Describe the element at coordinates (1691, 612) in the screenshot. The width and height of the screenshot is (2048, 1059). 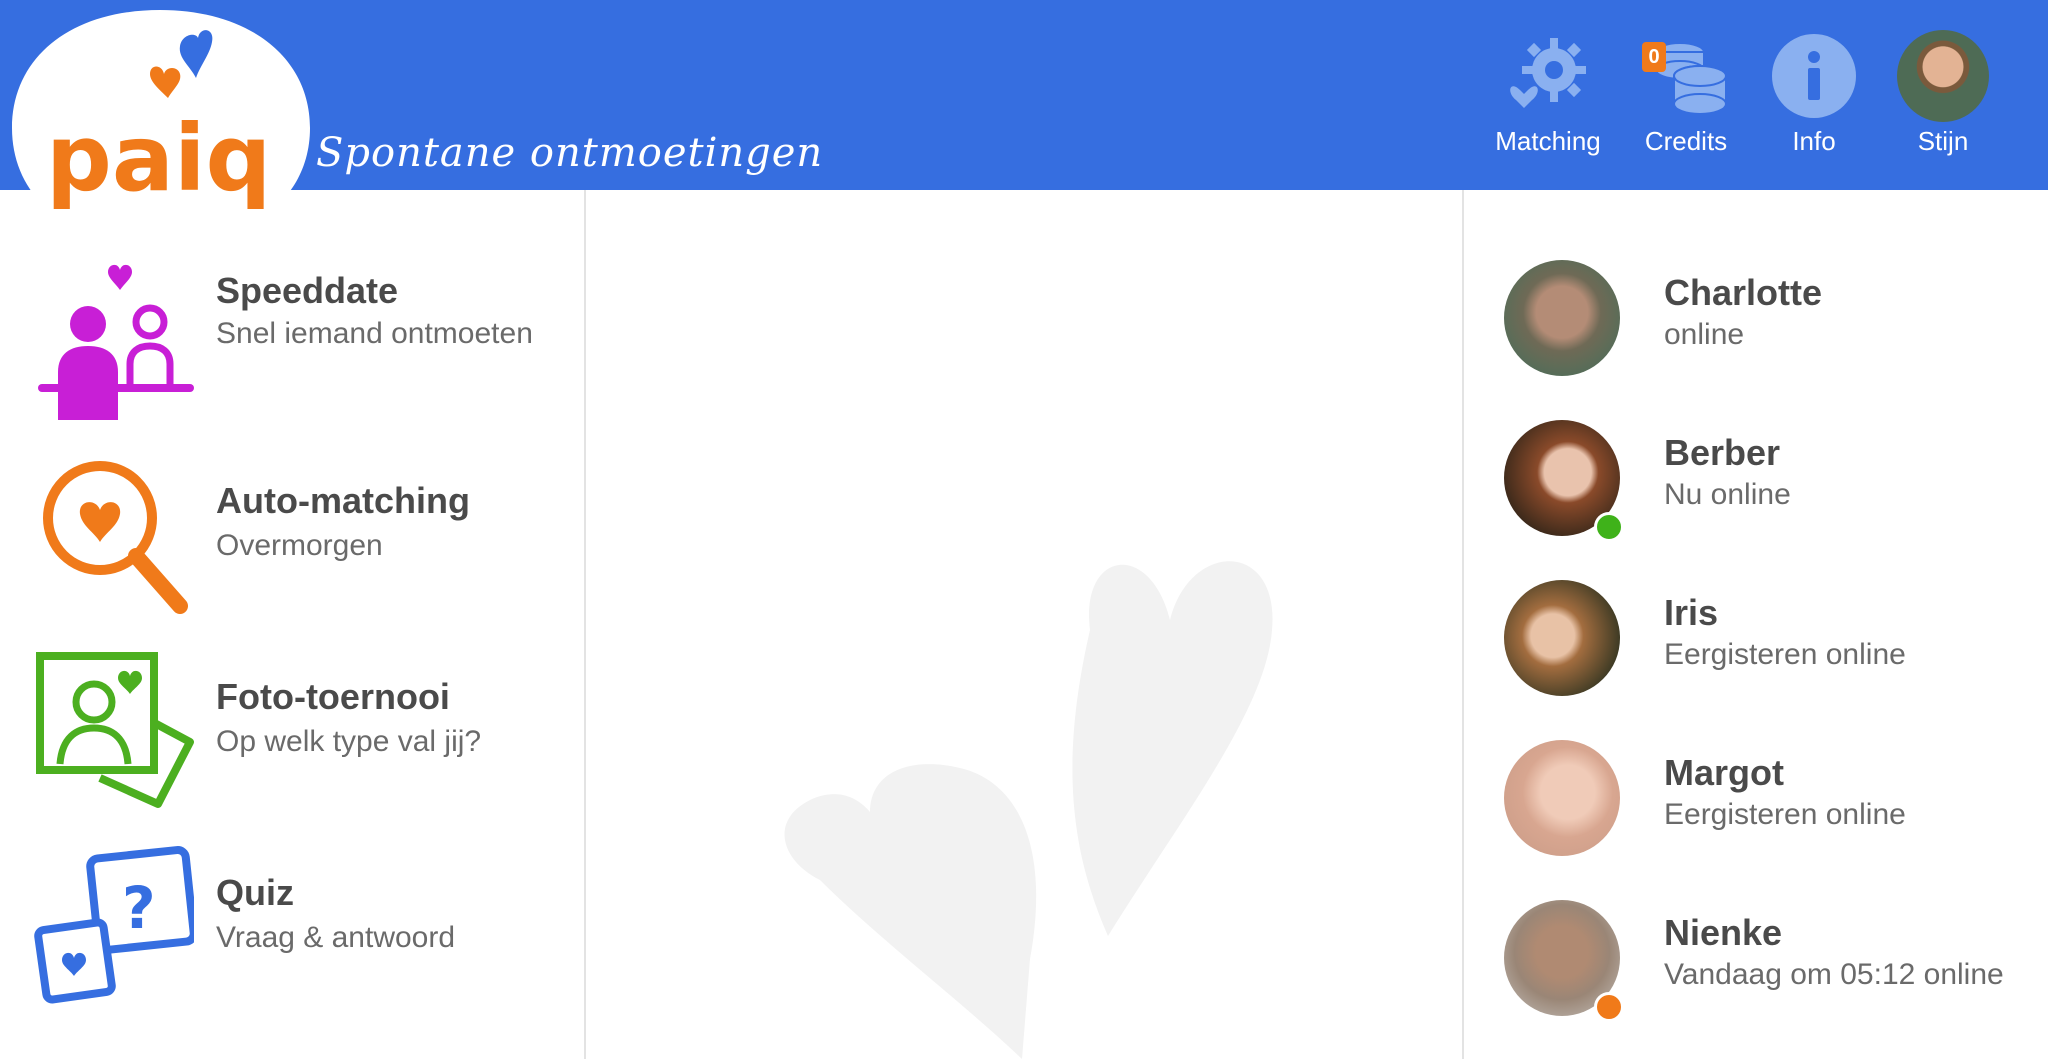
I see `contact-name: Iris` at that location.